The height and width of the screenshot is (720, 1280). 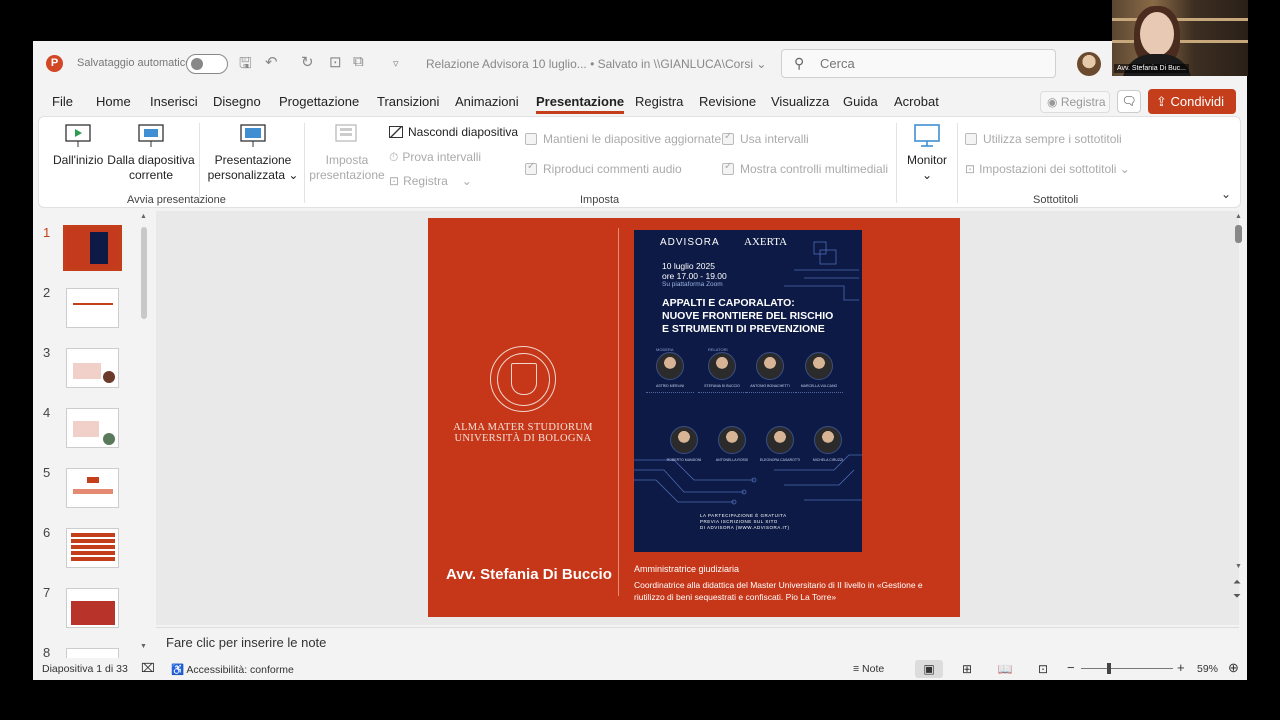 I want to click on tab-inserisci: Inserisci, so click(x=174, y=101).